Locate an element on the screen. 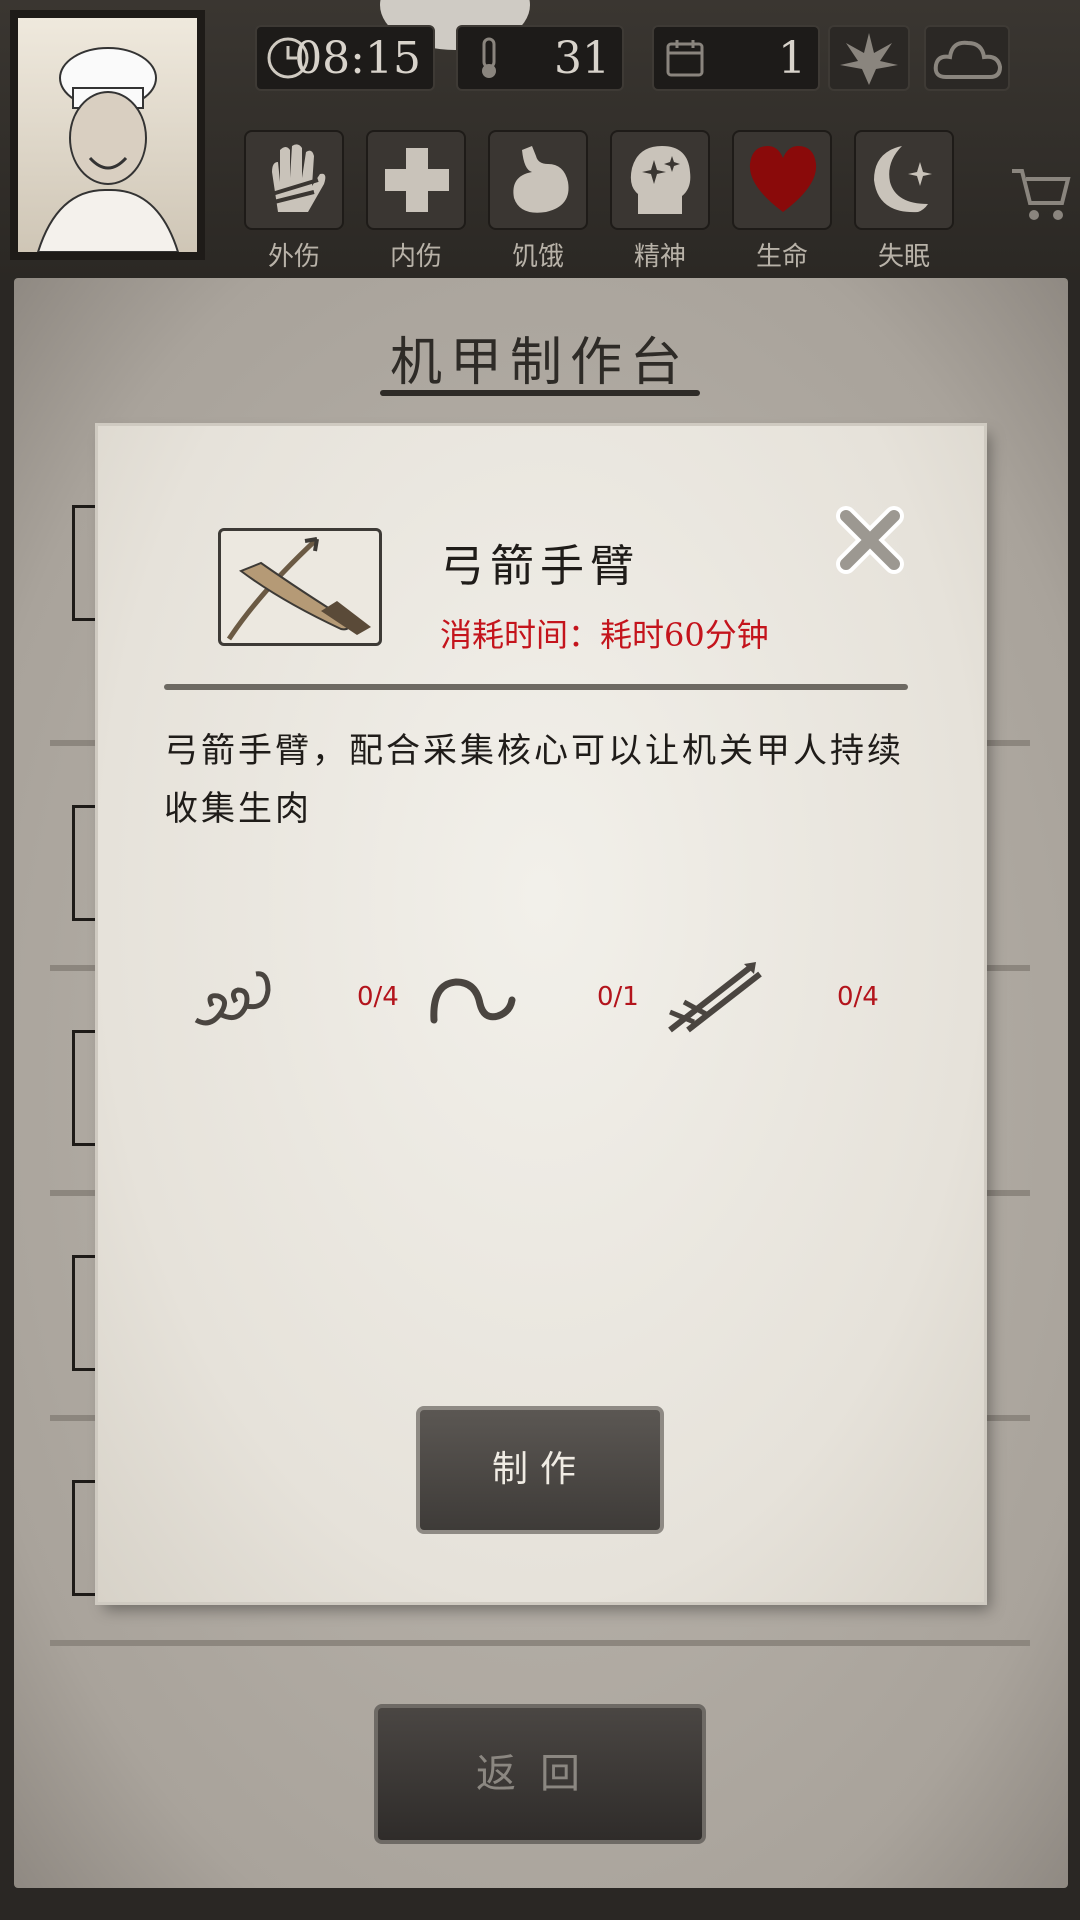 The width and height of the screenshot is (1080, 1920). material-count-1: 0/4 is located at coordinates (378, 997).